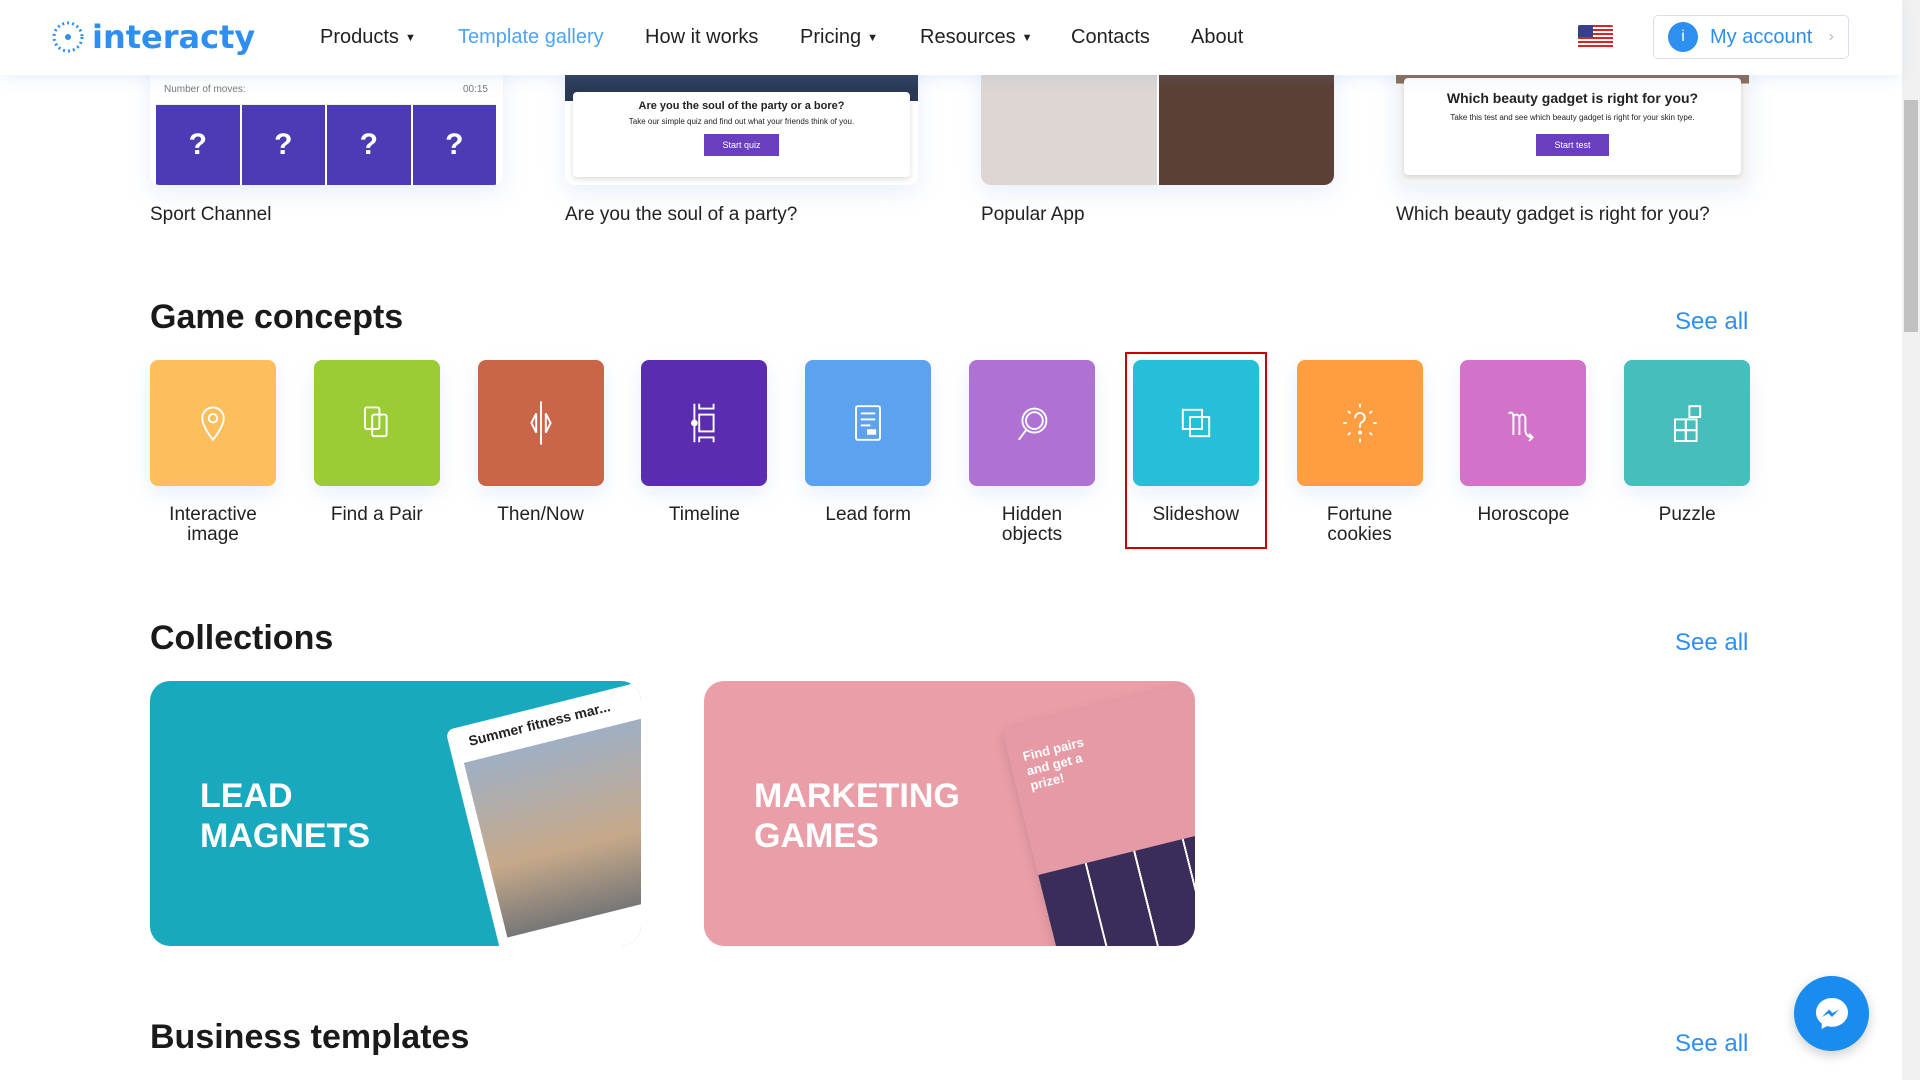 This screenshot has height=1080, width=1920. I want to click on game-concept-label: Timeline, so click(704, 515).